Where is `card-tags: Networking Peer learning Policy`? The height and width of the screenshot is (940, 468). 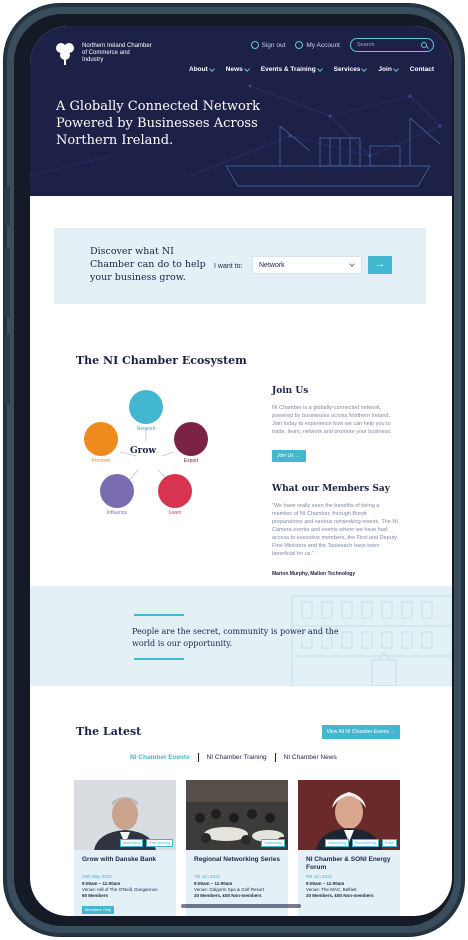
card-tags: Networking Peer learning Policy is located at coordinates (361, 843).